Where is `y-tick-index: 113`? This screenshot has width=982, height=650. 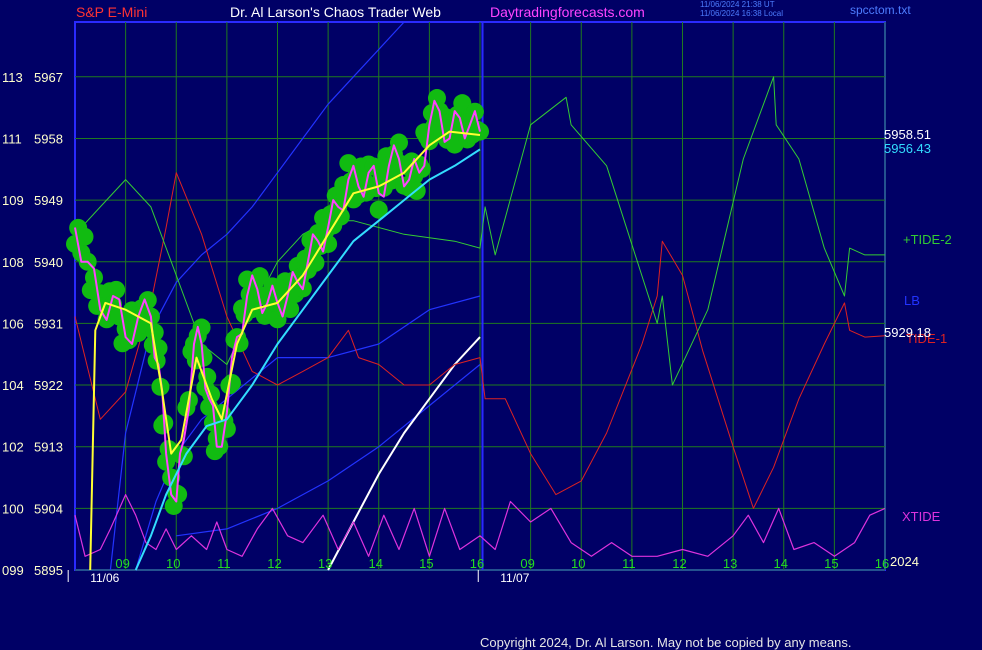
y-tick-index: 113 is located at coordinates (12, 77).